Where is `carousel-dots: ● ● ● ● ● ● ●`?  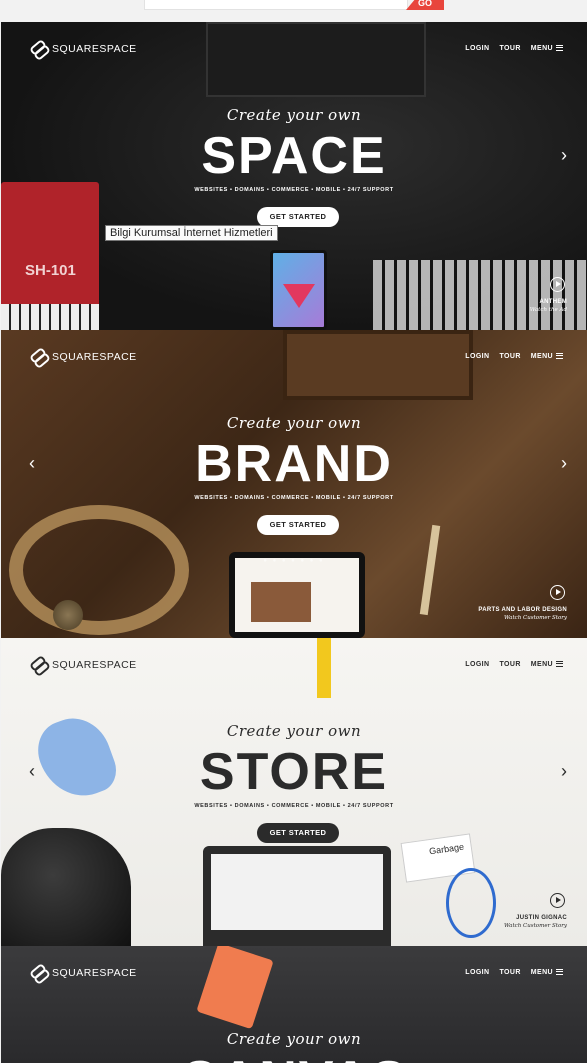 carousel-dots: ● ● ● ● ● ● ● is located at coordinates (294, 561).